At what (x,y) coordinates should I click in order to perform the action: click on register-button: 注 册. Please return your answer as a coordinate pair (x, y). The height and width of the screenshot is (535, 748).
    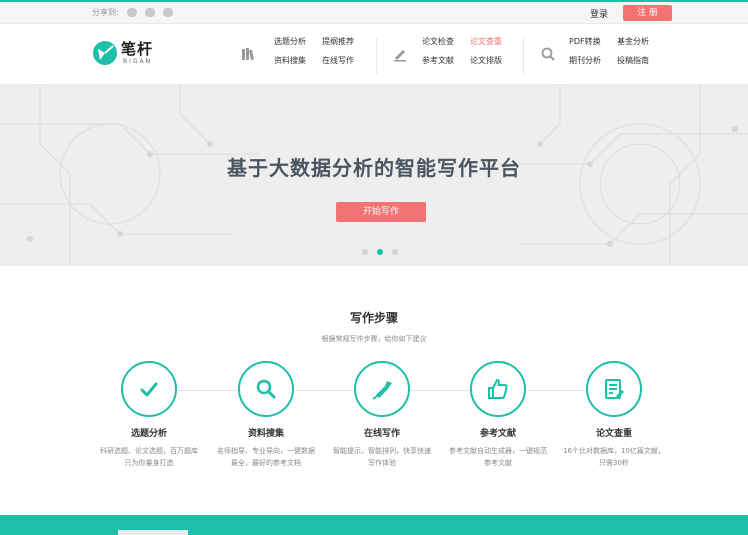
    Looking at the image, I should click on (647, 13).